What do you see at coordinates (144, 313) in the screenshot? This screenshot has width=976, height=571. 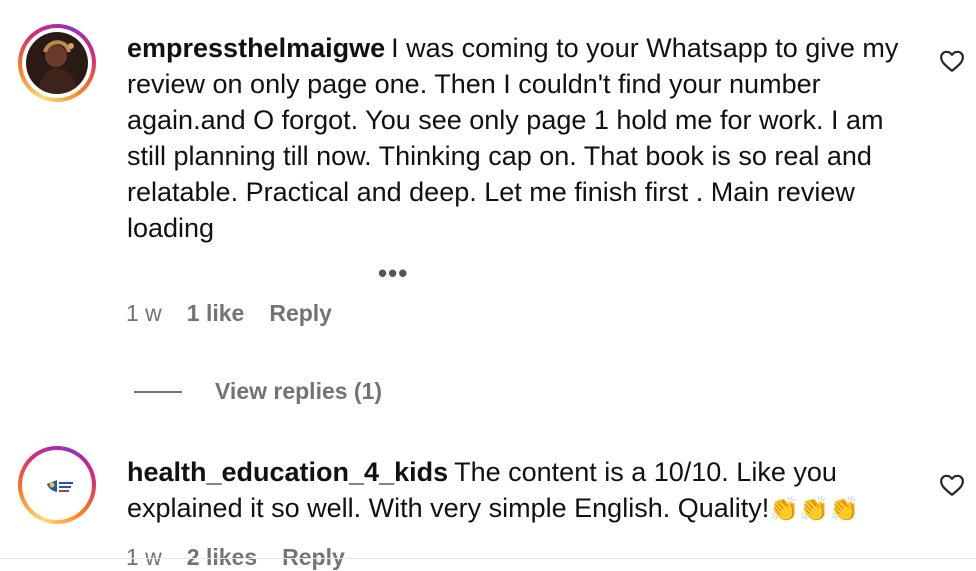 I see `timestamp: 1 w` at bounding box center [144, 313].